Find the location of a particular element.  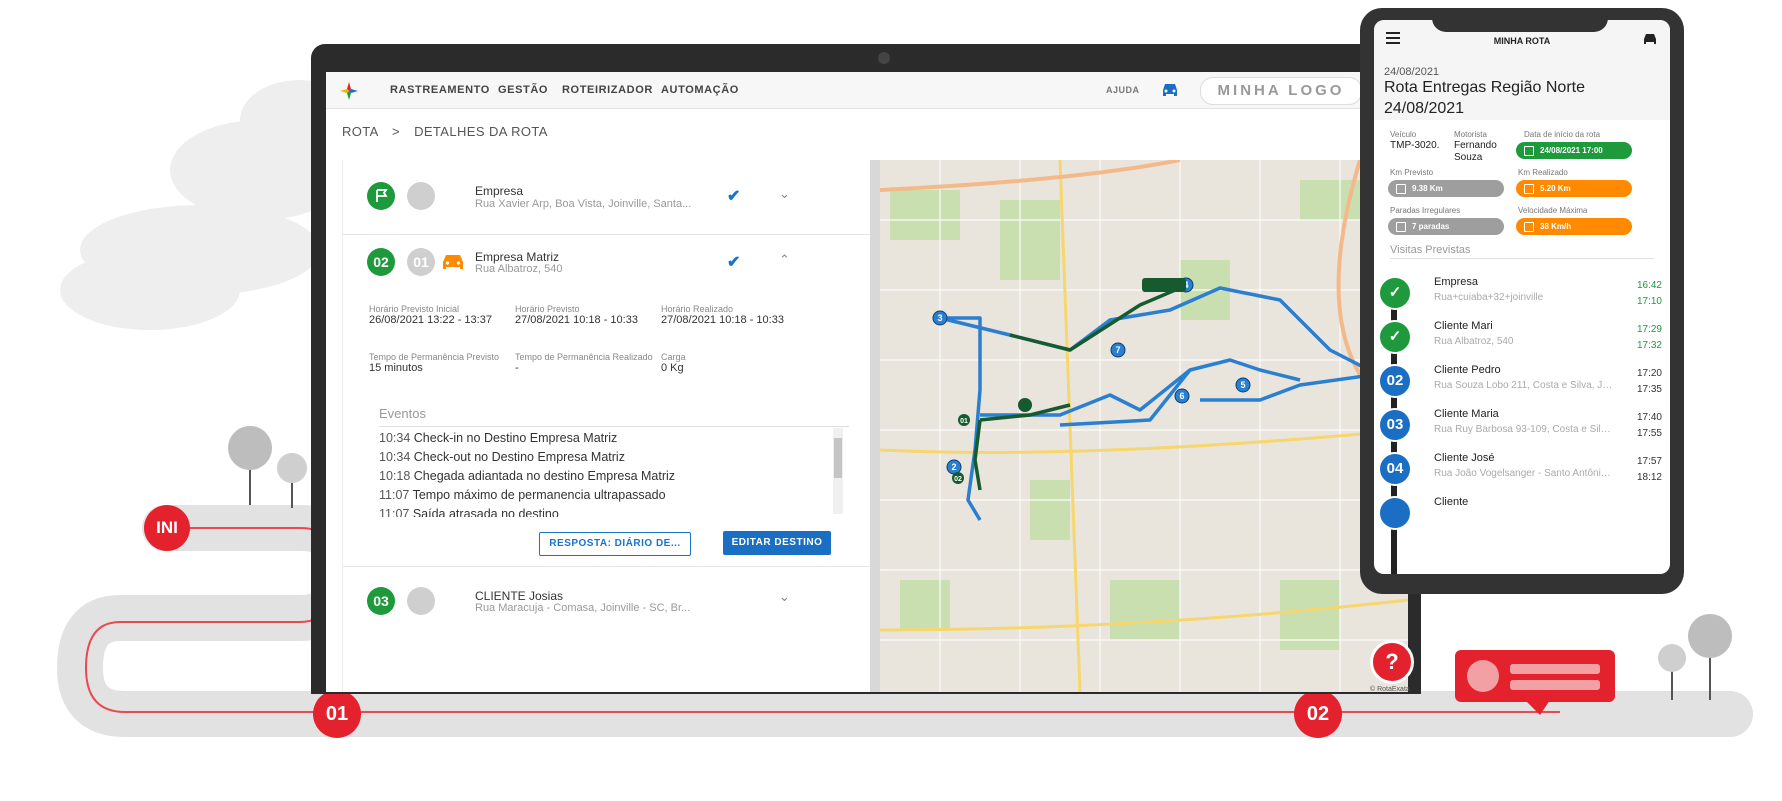

svg-text: 5 is located at coordinates (1242, 385).